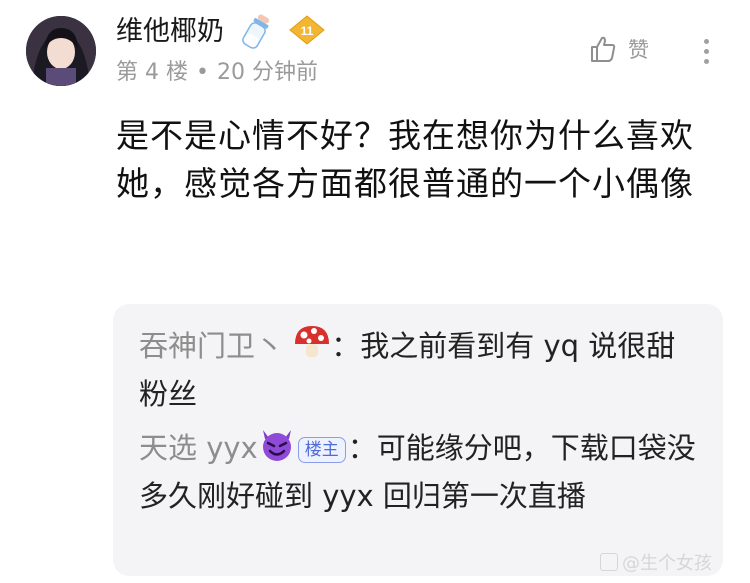  I want to click on reply-item: 天选 yyx 楼主 ：可能缘分吧，下载口袋没多久刚好碰到 yyx 回归第一次直播, so click(421, 472).